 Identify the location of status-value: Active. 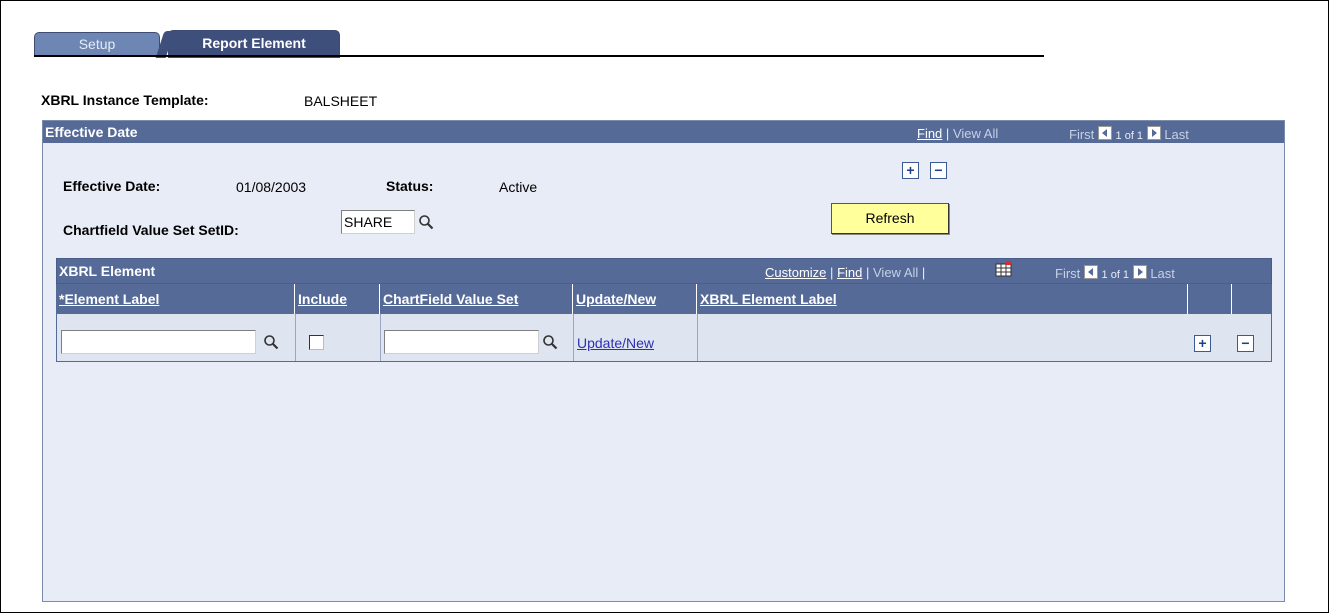
(518, 187).